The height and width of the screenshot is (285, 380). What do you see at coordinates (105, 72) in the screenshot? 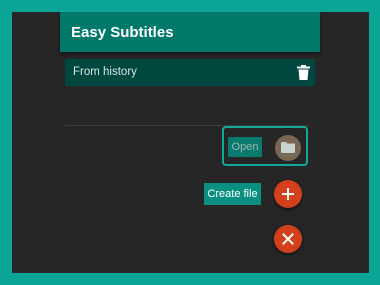
I see `history-item-label: From history` at bounding box center [105, 72].